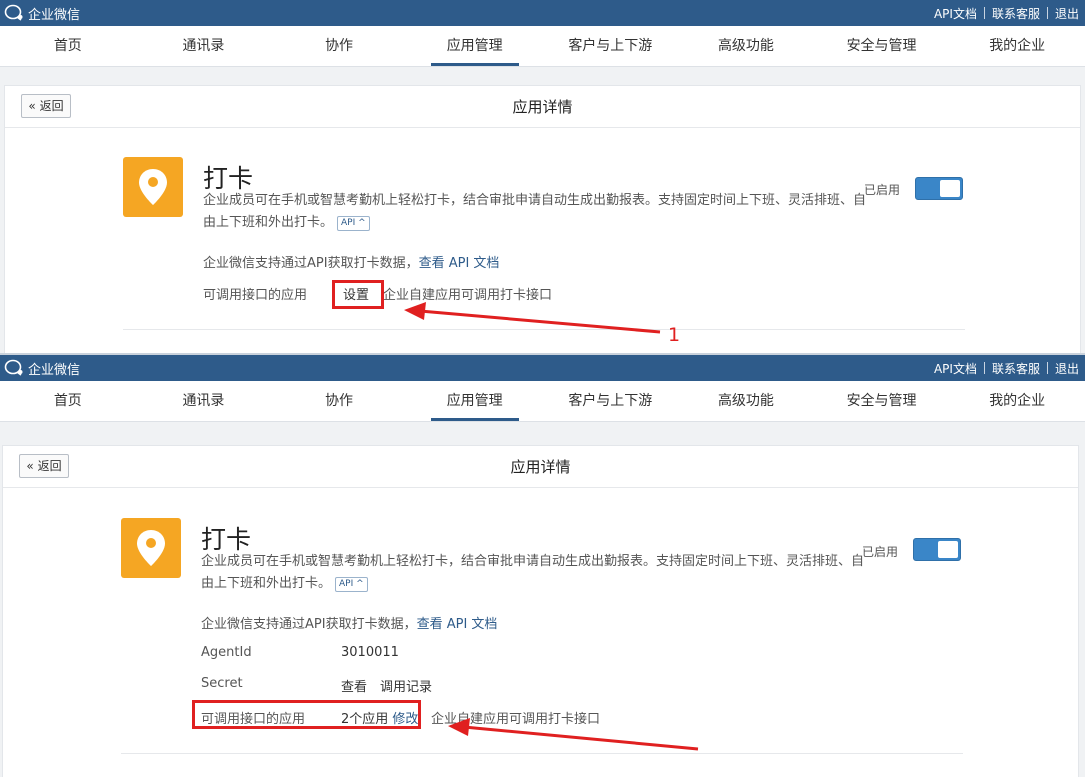 This screenshot has height=777, width=1085. What do you see at coordinates (226, 652) in the screenshot?
I see `agentid-label: AgentId` at bounding box center [226, 652].